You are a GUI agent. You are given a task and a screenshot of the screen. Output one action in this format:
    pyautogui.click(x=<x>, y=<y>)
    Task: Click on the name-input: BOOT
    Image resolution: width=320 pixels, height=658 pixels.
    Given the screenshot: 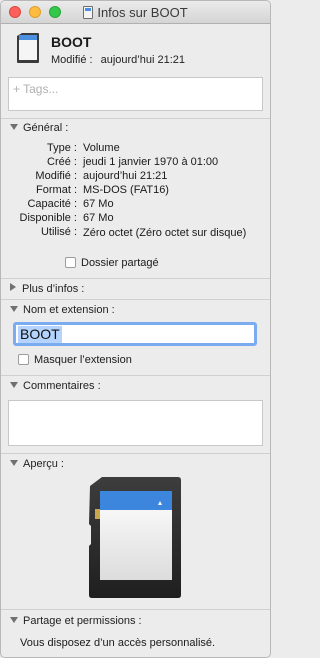 What is the action you would take?
    pyautogui.click(x=135, y=334)
    